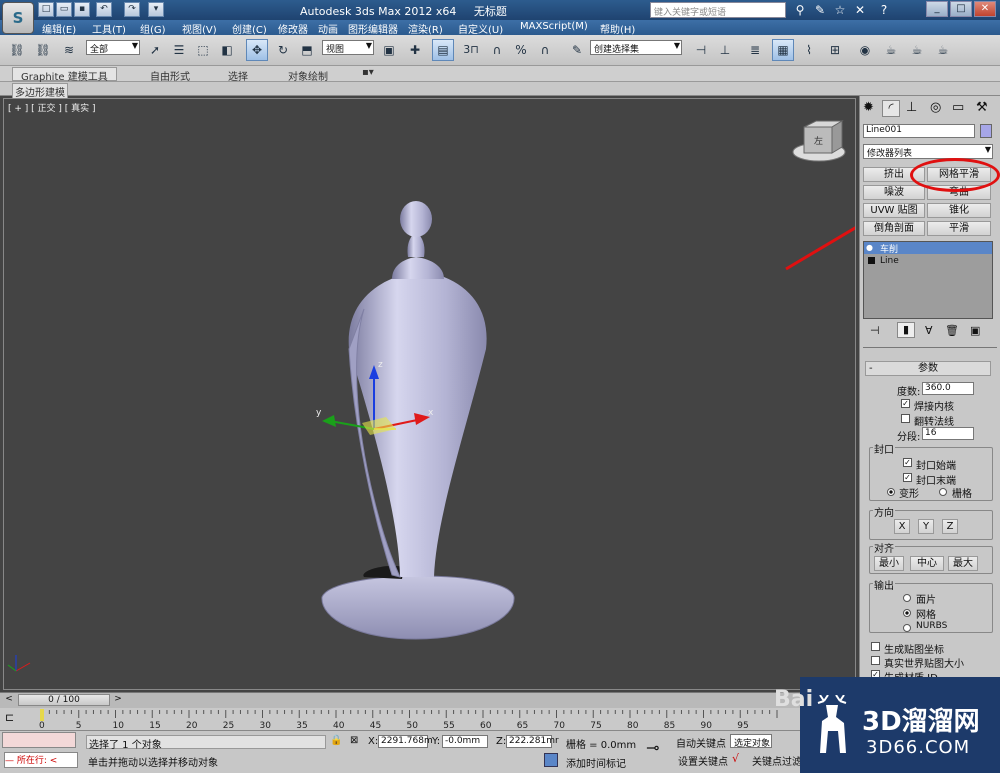 This screenshot has width=1000, height=773. What do you see at coordinates (17, 50) in the screenshot?
I see `link-icon: ⛓` at bounding box center [17, 50].